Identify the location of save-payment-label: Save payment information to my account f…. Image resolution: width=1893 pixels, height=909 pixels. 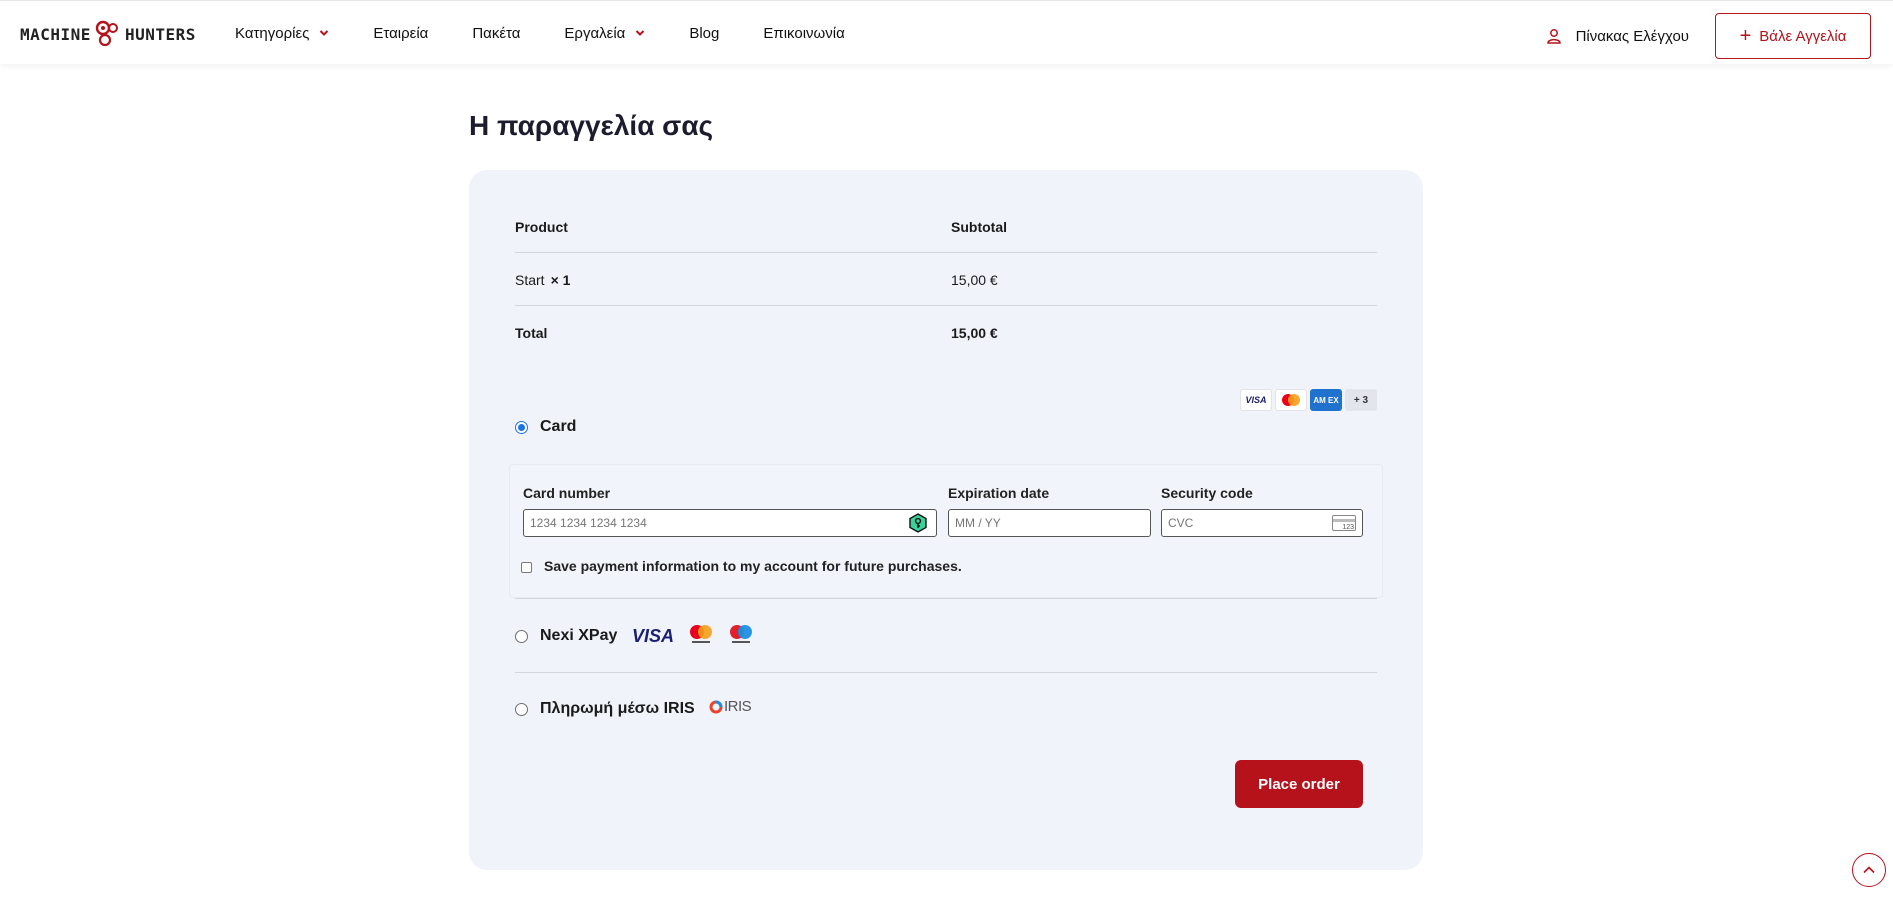
(753, 566).